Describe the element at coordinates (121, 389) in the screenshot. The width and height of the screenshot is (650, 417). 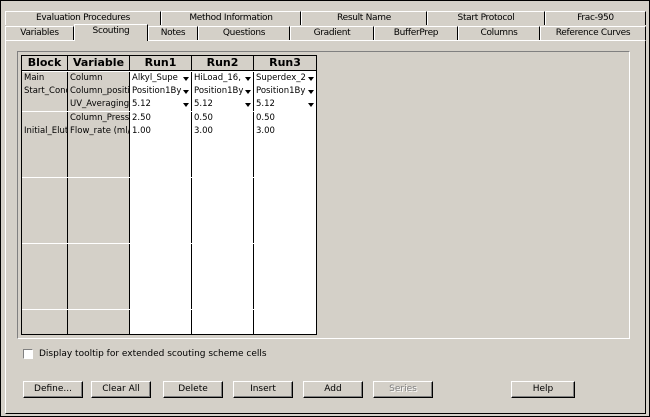
I see `clear-all-button: Clear All` at that location.